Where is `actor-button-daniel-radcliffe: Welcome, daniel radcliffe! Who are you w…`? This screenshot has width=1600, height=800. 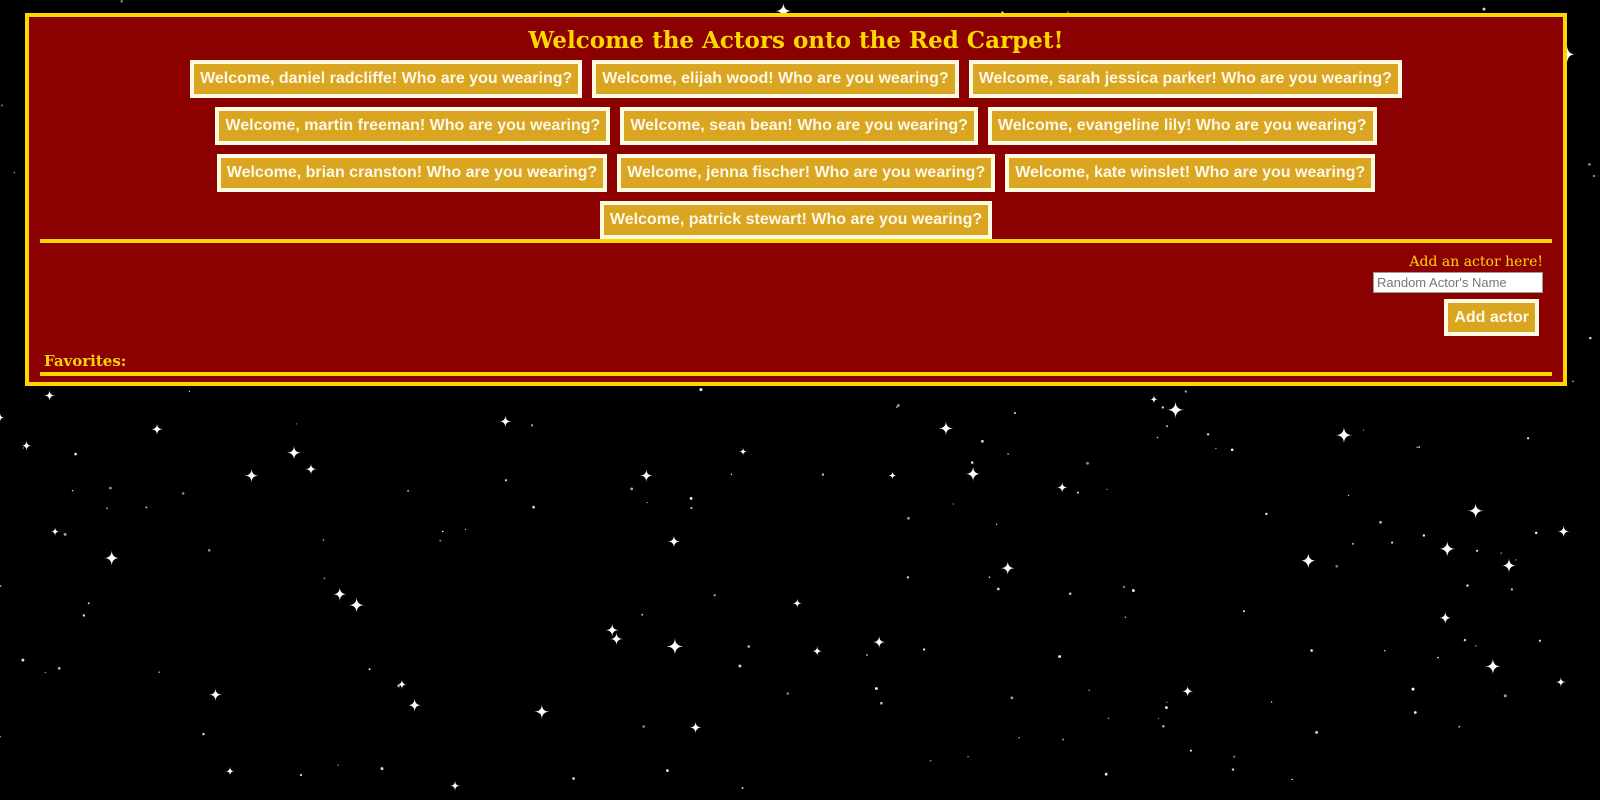 actor-button-daniel-radcliffe: Welcome, daniel radcliffe! Who are you w… is located at coordinates (386, 78).